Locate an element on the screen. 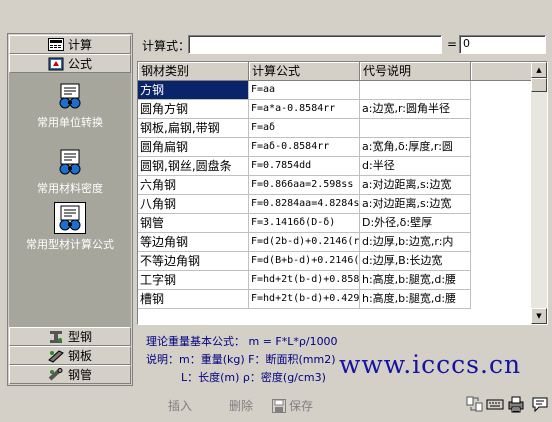 This screenshot has height=422, width=552. tool-unit-conversion: 常用单位转换 is located at coordinates (70, 105).